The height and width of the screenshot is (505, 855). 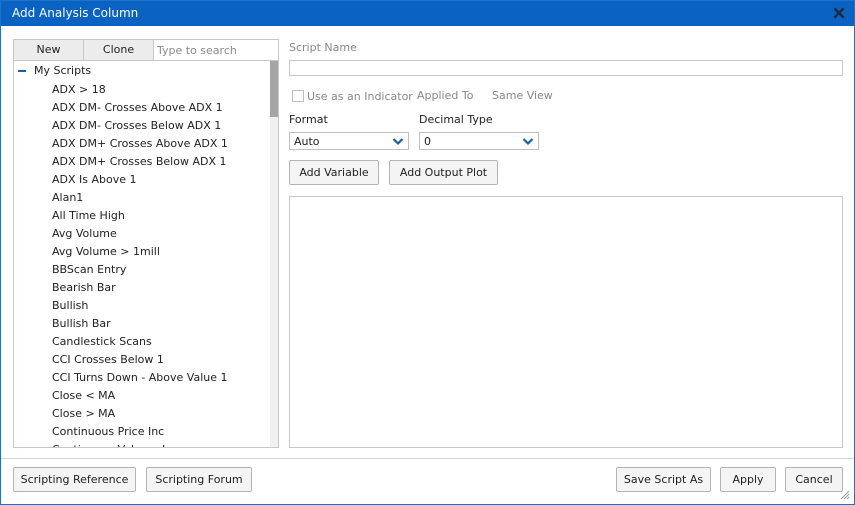 What do you see at coordinates (160, 126) in the screenshot?
I see `script-list-item: ADX DM- Crosses Below ADX 1` at bounding box center [160, 126].